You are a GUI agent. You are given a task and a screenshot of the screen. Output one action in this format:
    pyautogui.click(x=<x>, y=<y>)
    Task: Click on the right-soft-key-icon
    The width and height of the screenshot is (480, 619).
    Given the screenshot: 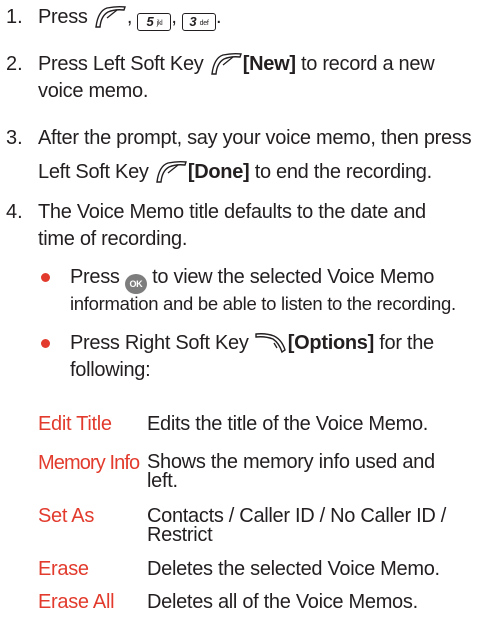 What is the action you would take?
    pyautogui.click(x=270, y=343)
    